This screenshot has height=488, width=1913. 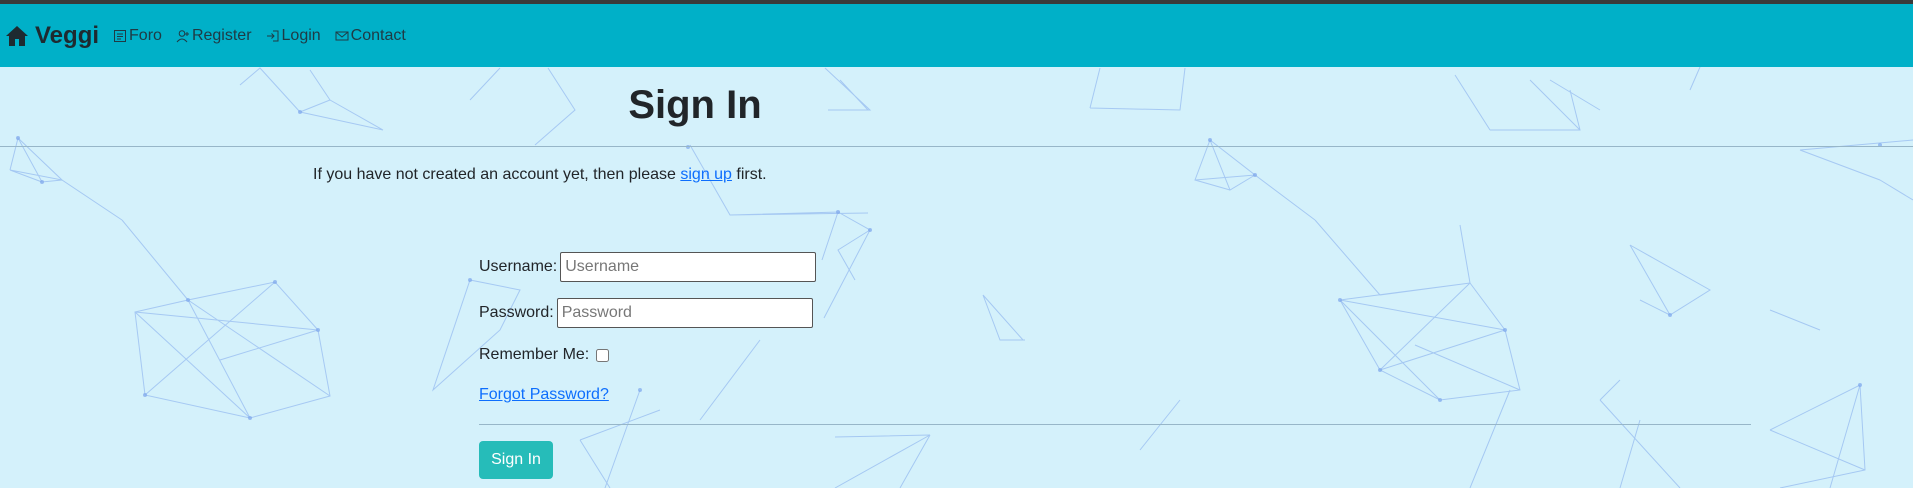 I want to click on remember-label: Remember Me:, so click(x=534, y=354).